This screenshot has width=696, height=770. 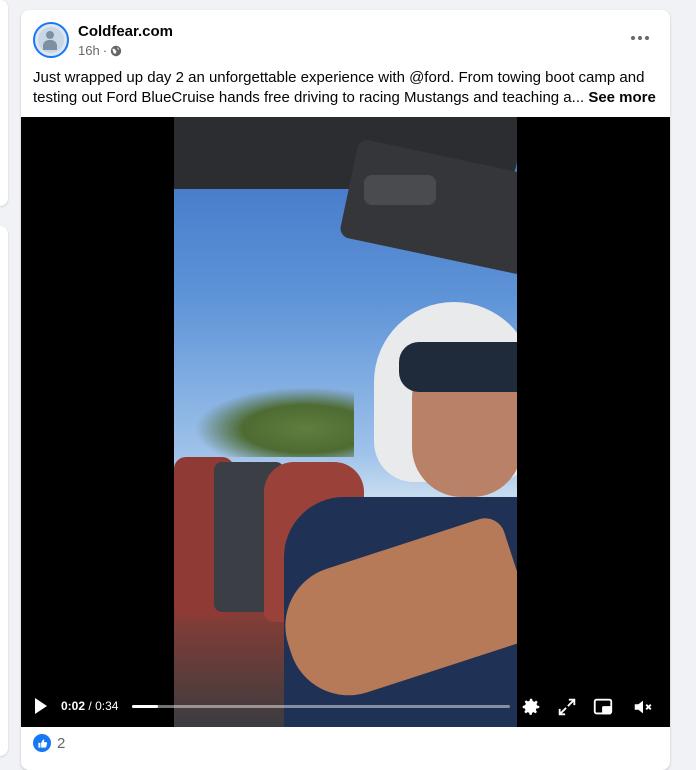 I want to click on reactions-summary: 2, so click(x=49, y=743).